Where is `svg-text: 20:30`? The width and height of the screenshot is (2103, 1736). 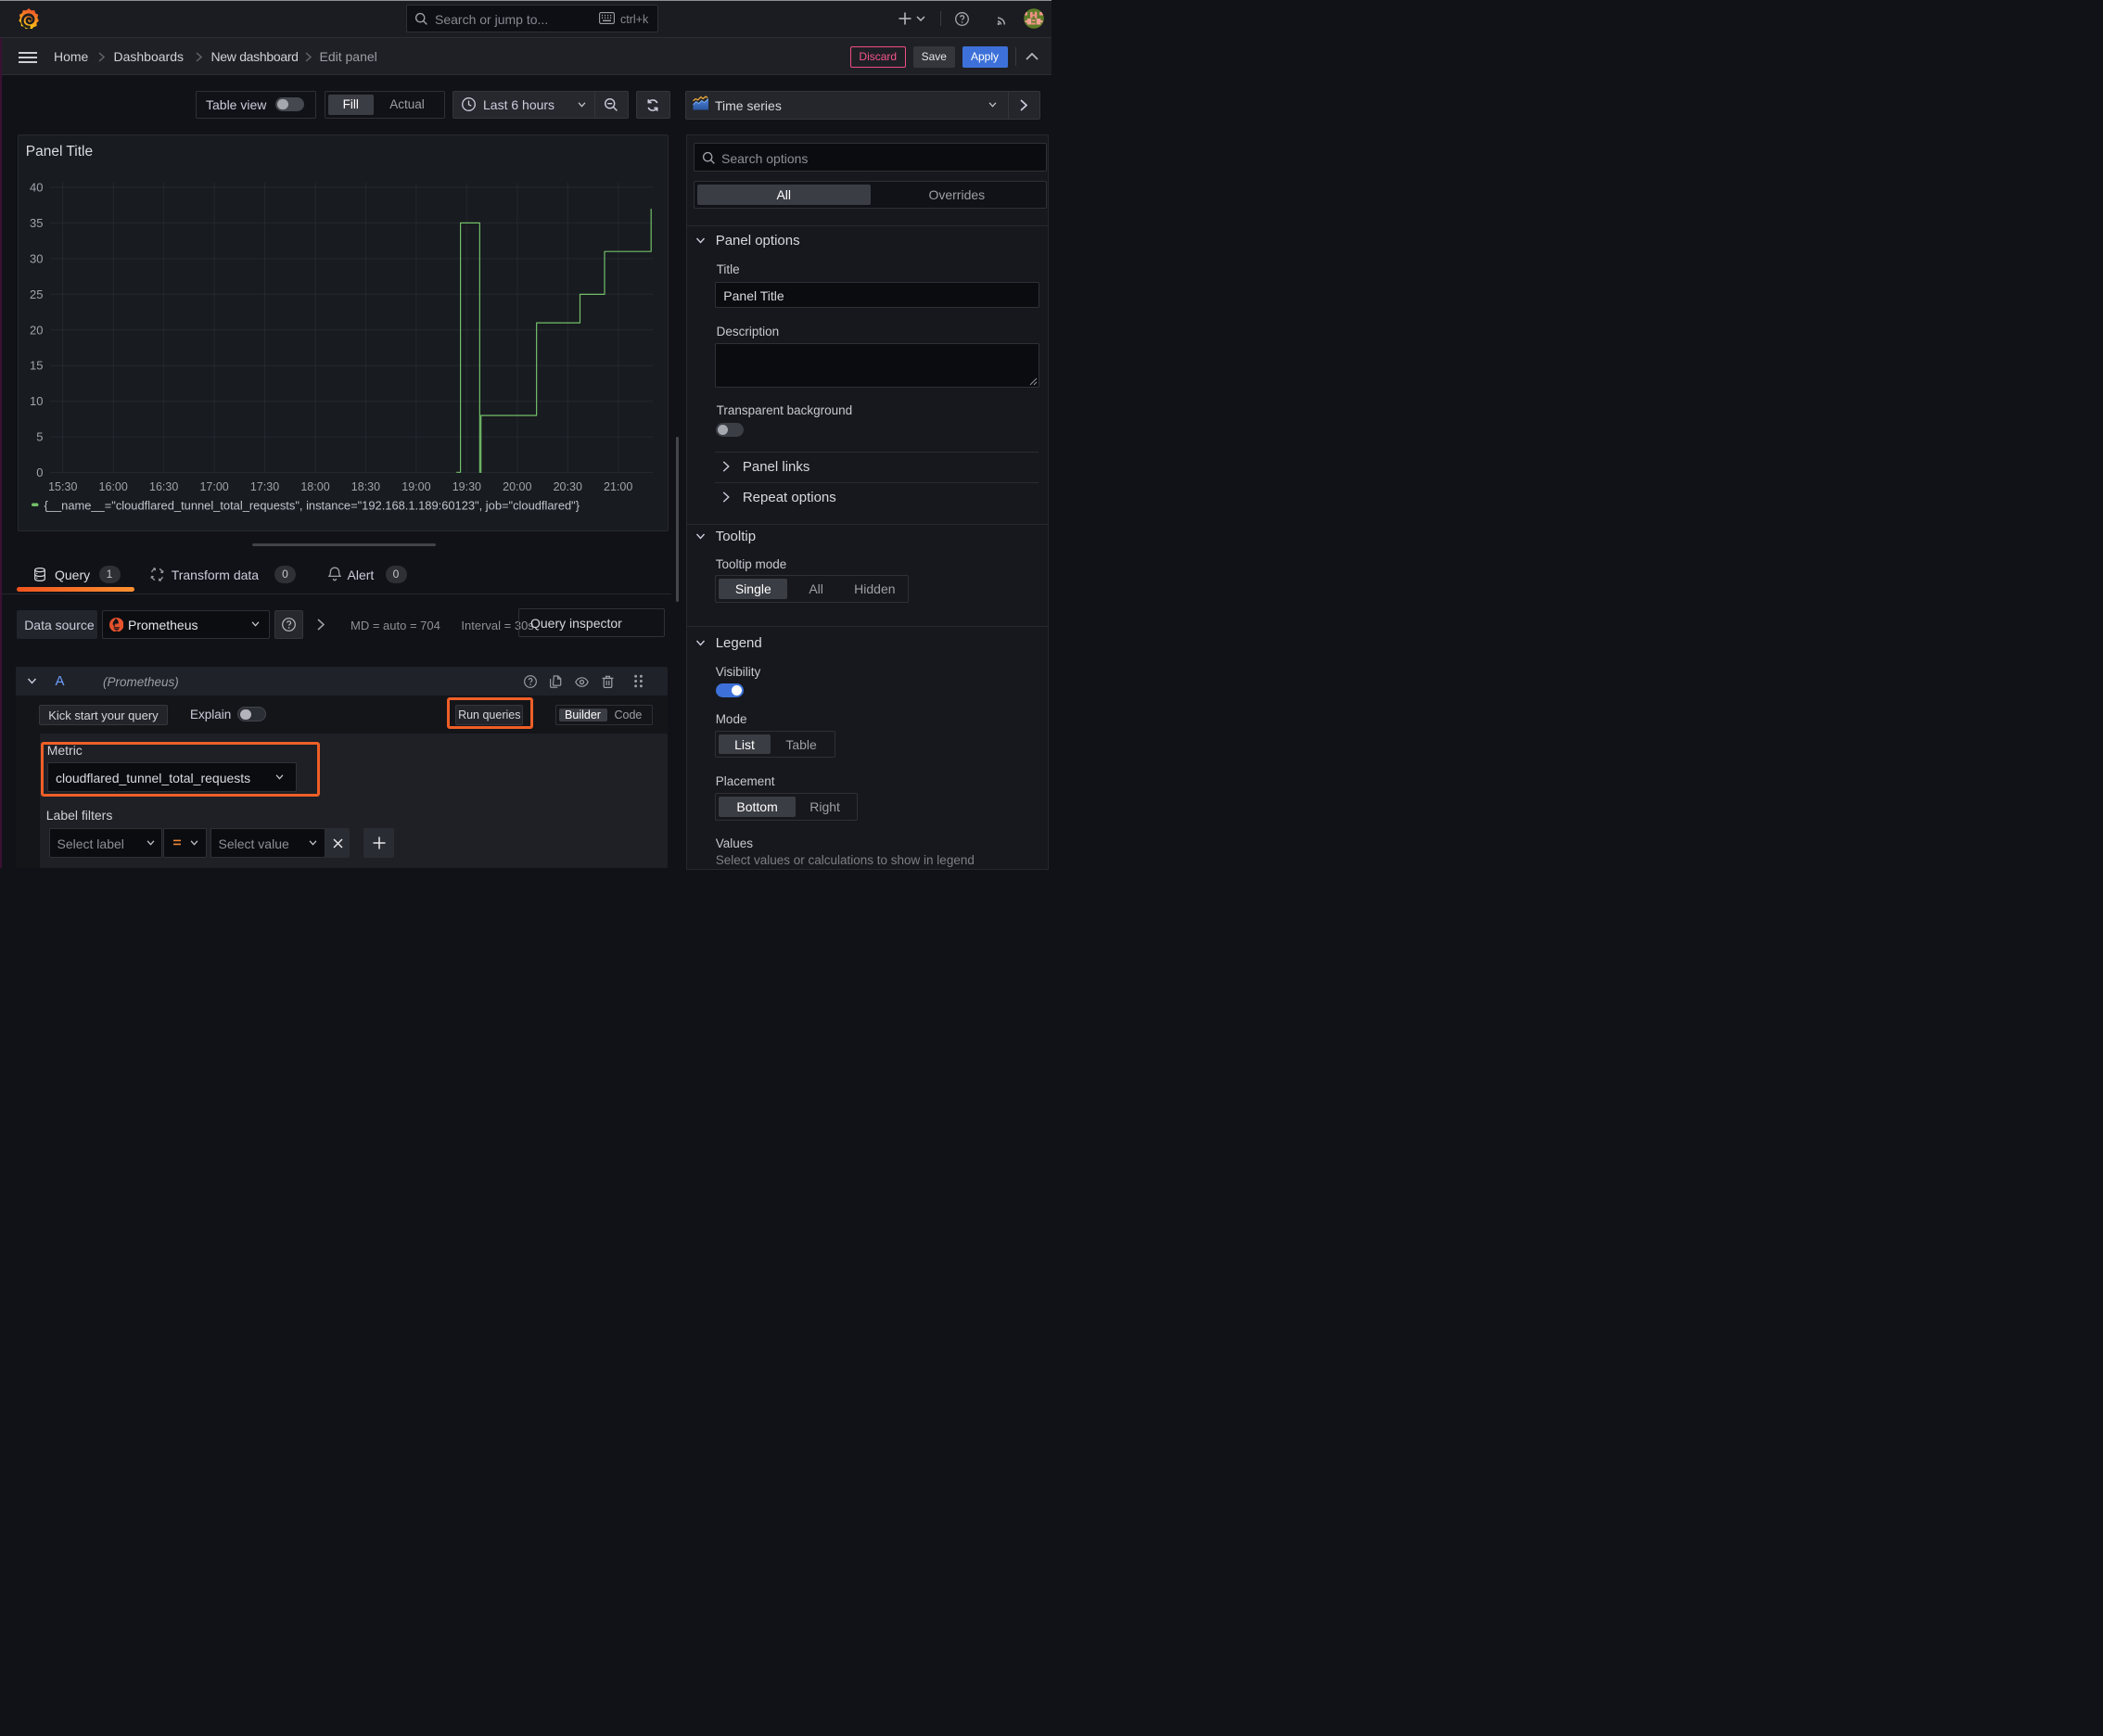
svg-text: 20:30 is located at coordinates (568, 487).